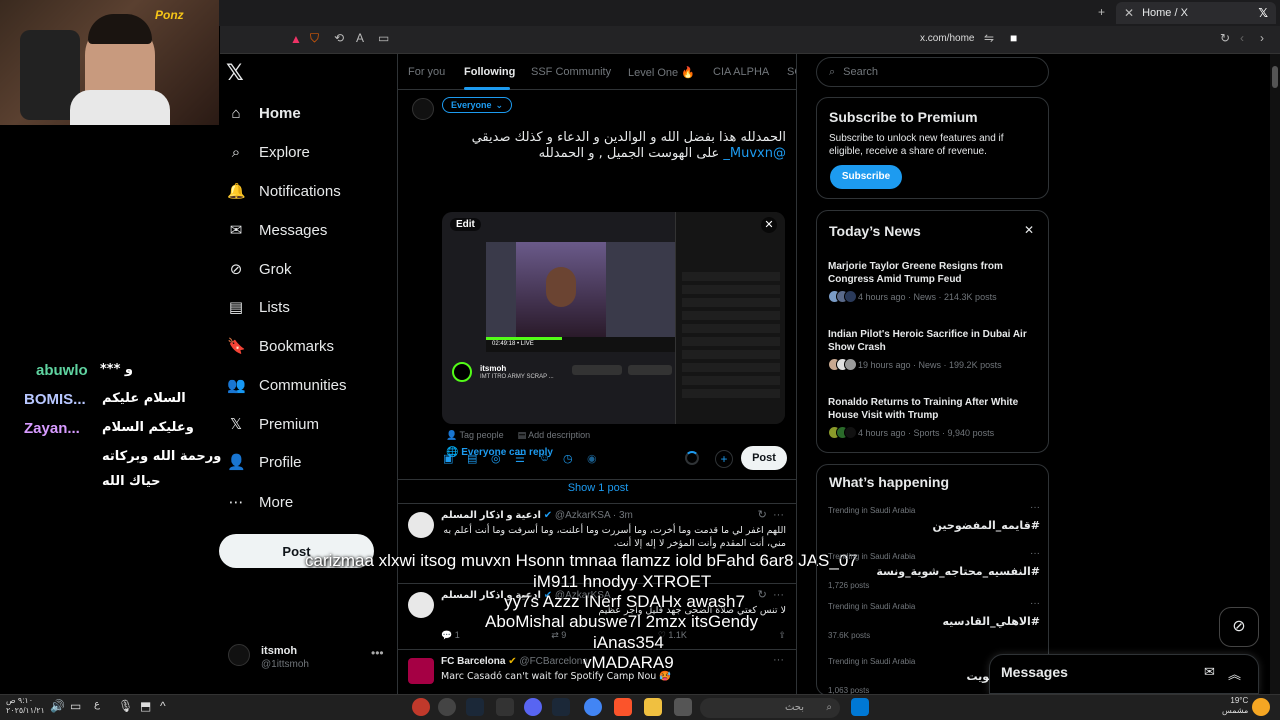 Image resolution: width=1280 pixels, height=720 pixels. I want to click on volume-icon: 🔊, so click(57, 706).